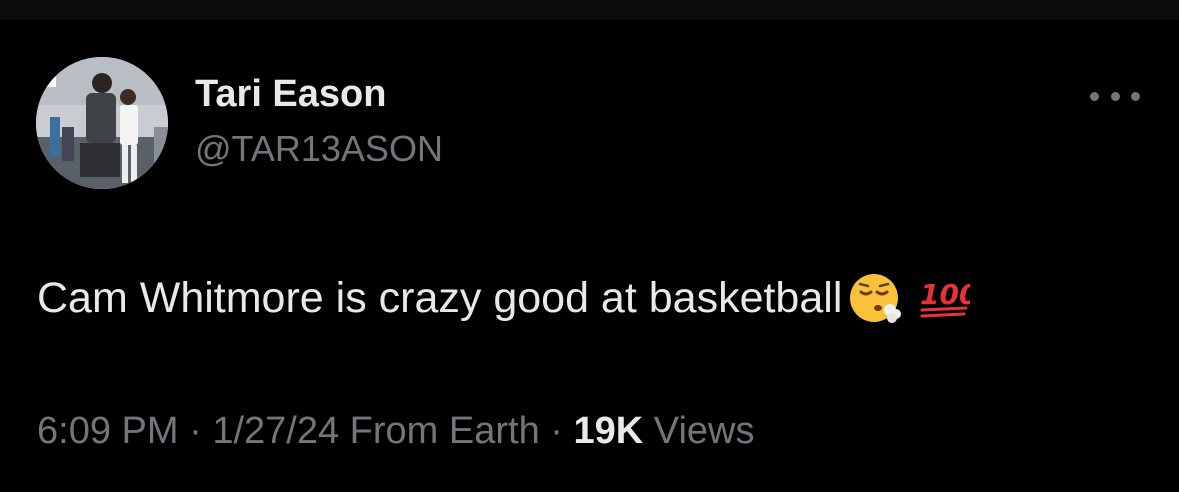 This screenshot has height=492, width=1179. I want to click on user-handle: @TAR13ASON, so click(319, 149).